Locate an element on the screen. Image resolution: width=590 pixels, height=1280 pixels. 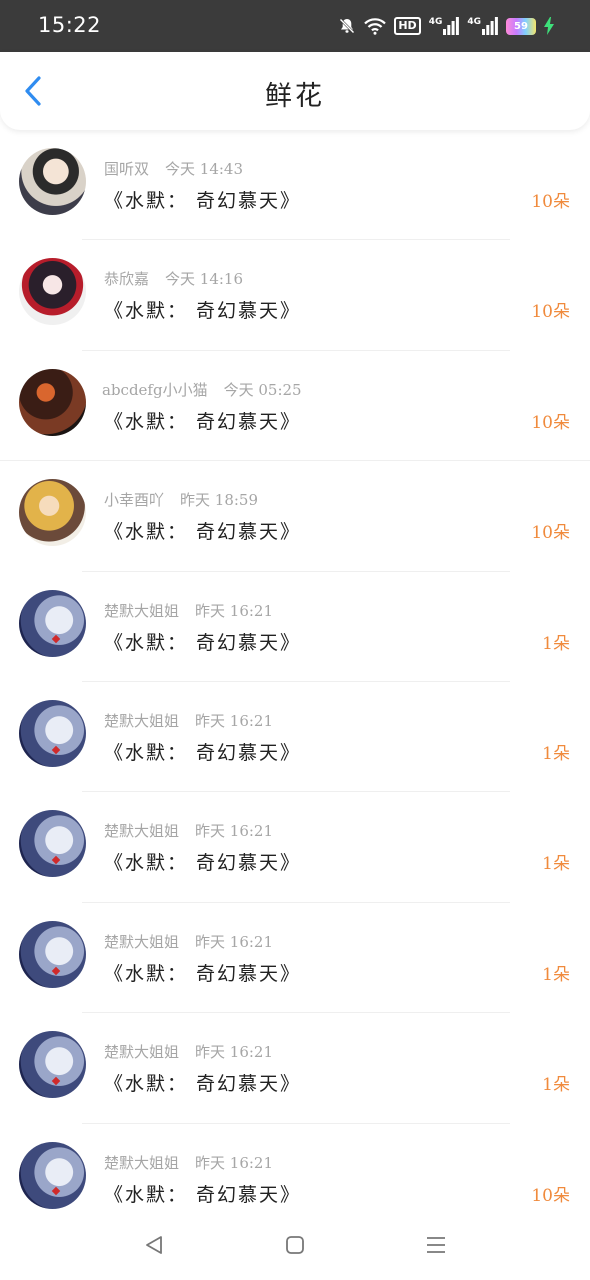
home-square-icon is located at coordinates (295, 1247).